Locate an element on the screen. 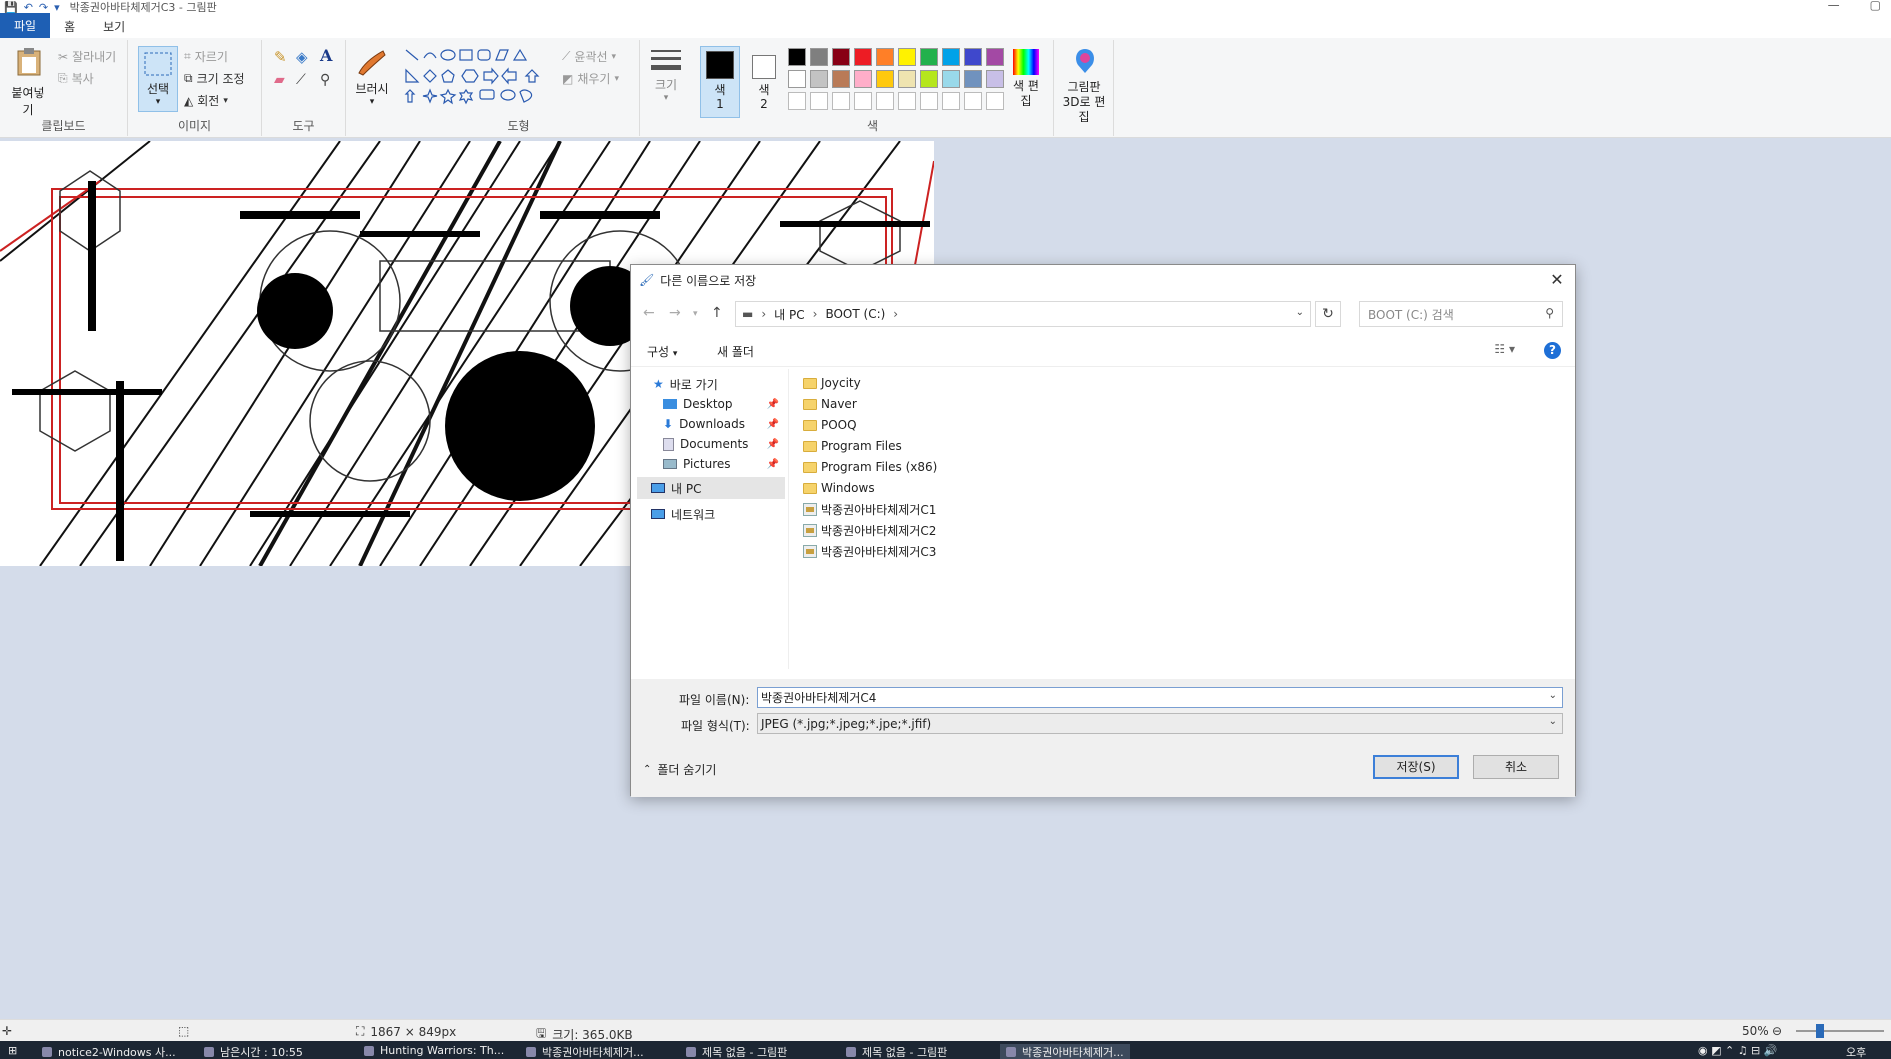  folder-item: Program Files (x86) is located at coordinates (870, 467).